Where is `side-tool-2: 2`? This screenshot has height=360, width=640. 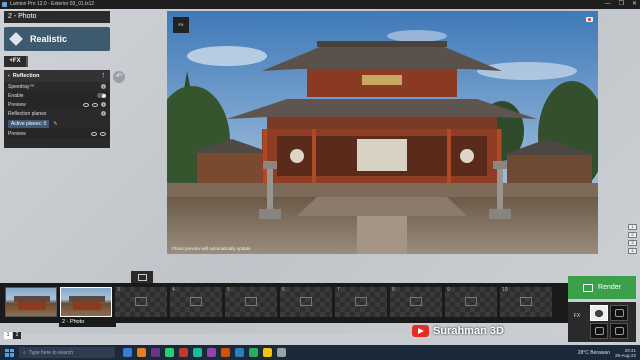 side-tool-2: 2 is located at coordinates (632, 235).